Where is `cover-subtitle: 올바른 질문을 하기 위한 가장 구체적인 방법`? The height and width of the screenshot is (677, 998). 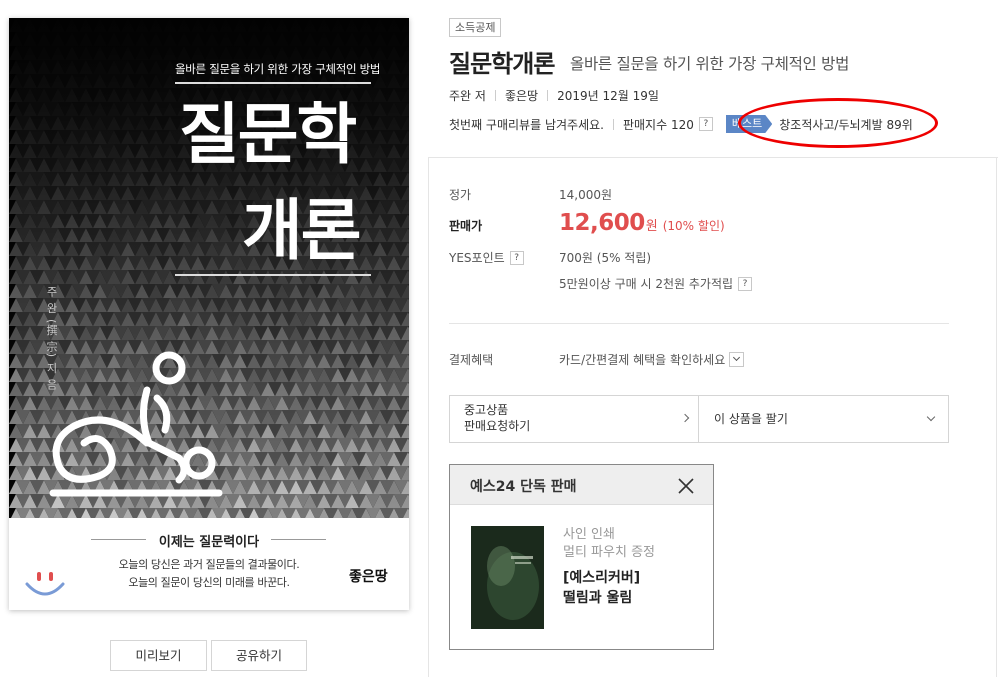
cover-subtitle: 올바른 질문을 하기 위한 가장 구체적인 방법 is located at coordinates (278, 69).